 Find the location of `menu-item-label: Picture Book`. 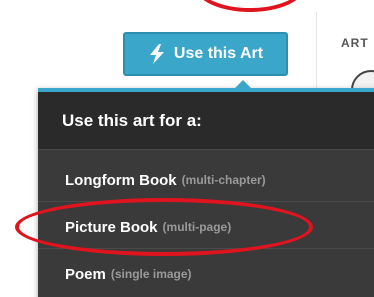

menu-item-label: Picture Book is located at coordinates (111, 227).